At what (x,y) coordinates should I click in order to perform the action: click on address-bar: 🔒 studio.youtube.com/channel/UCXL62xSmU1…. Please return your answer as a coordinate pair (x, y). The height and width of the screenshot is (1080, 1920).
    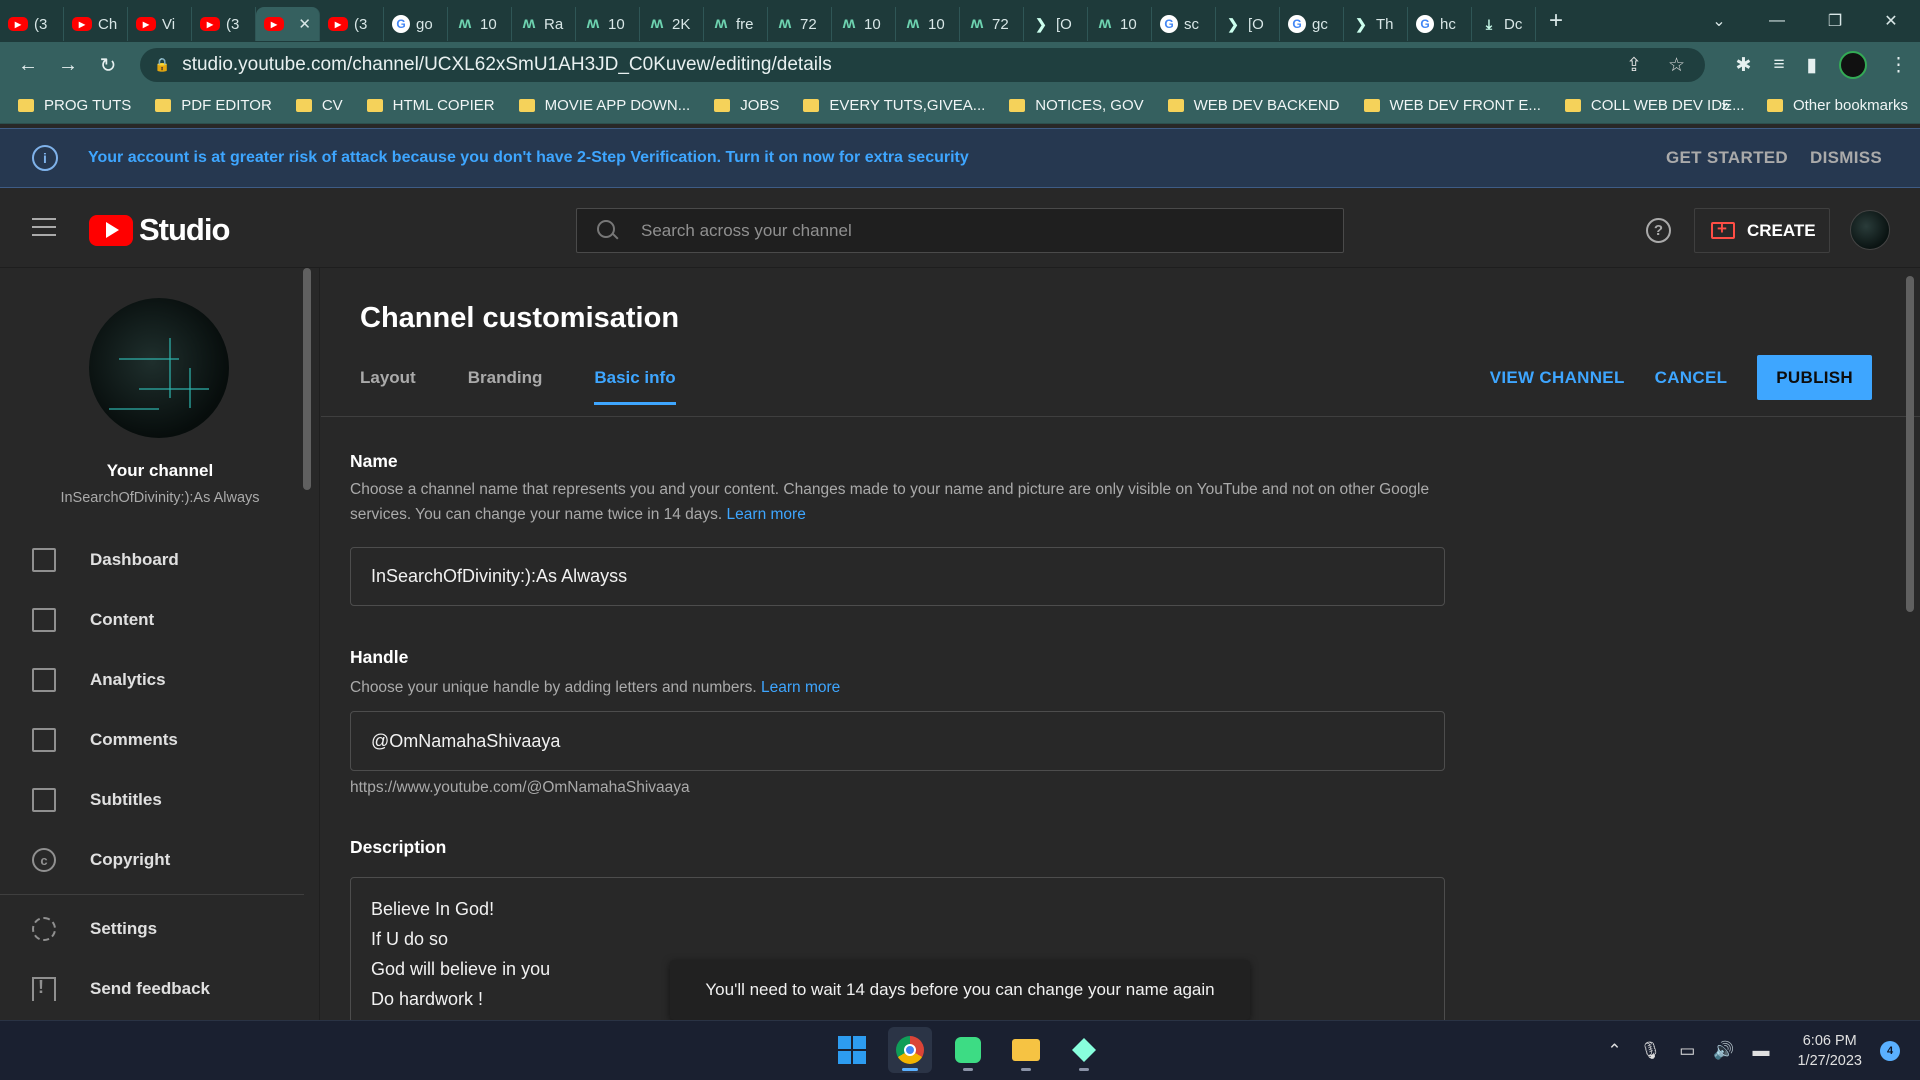
    Looking at the image, I should click on (922, 65).